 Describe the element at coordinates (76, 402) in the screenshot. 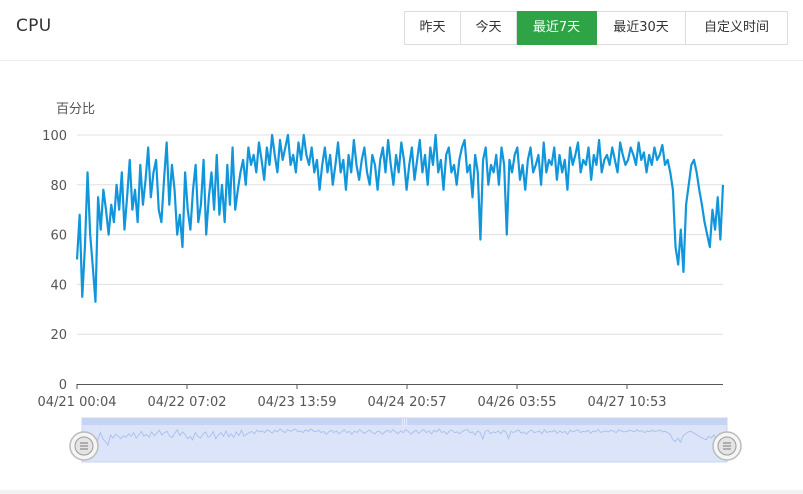

I see `x-tick-label: 04/21 00:04` at that location.